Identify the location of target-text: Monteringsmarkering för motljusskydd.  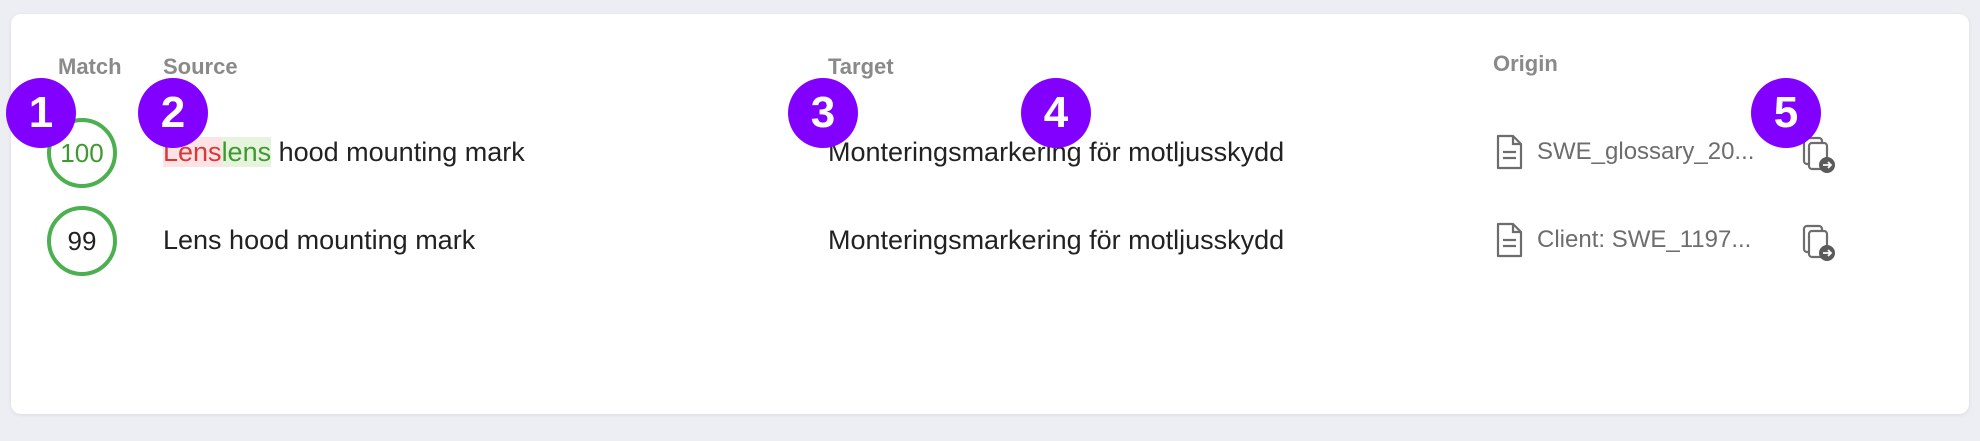
(1056, 240).